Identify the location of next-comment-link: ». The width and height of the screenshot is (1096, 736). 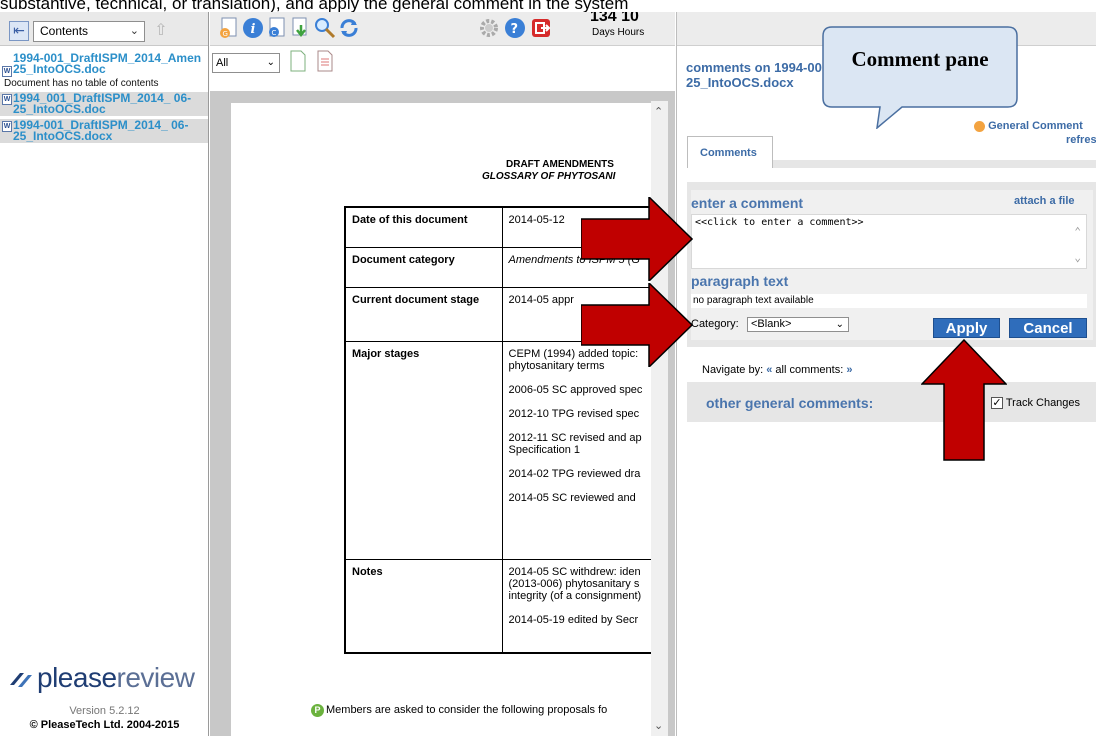
(849, 370).